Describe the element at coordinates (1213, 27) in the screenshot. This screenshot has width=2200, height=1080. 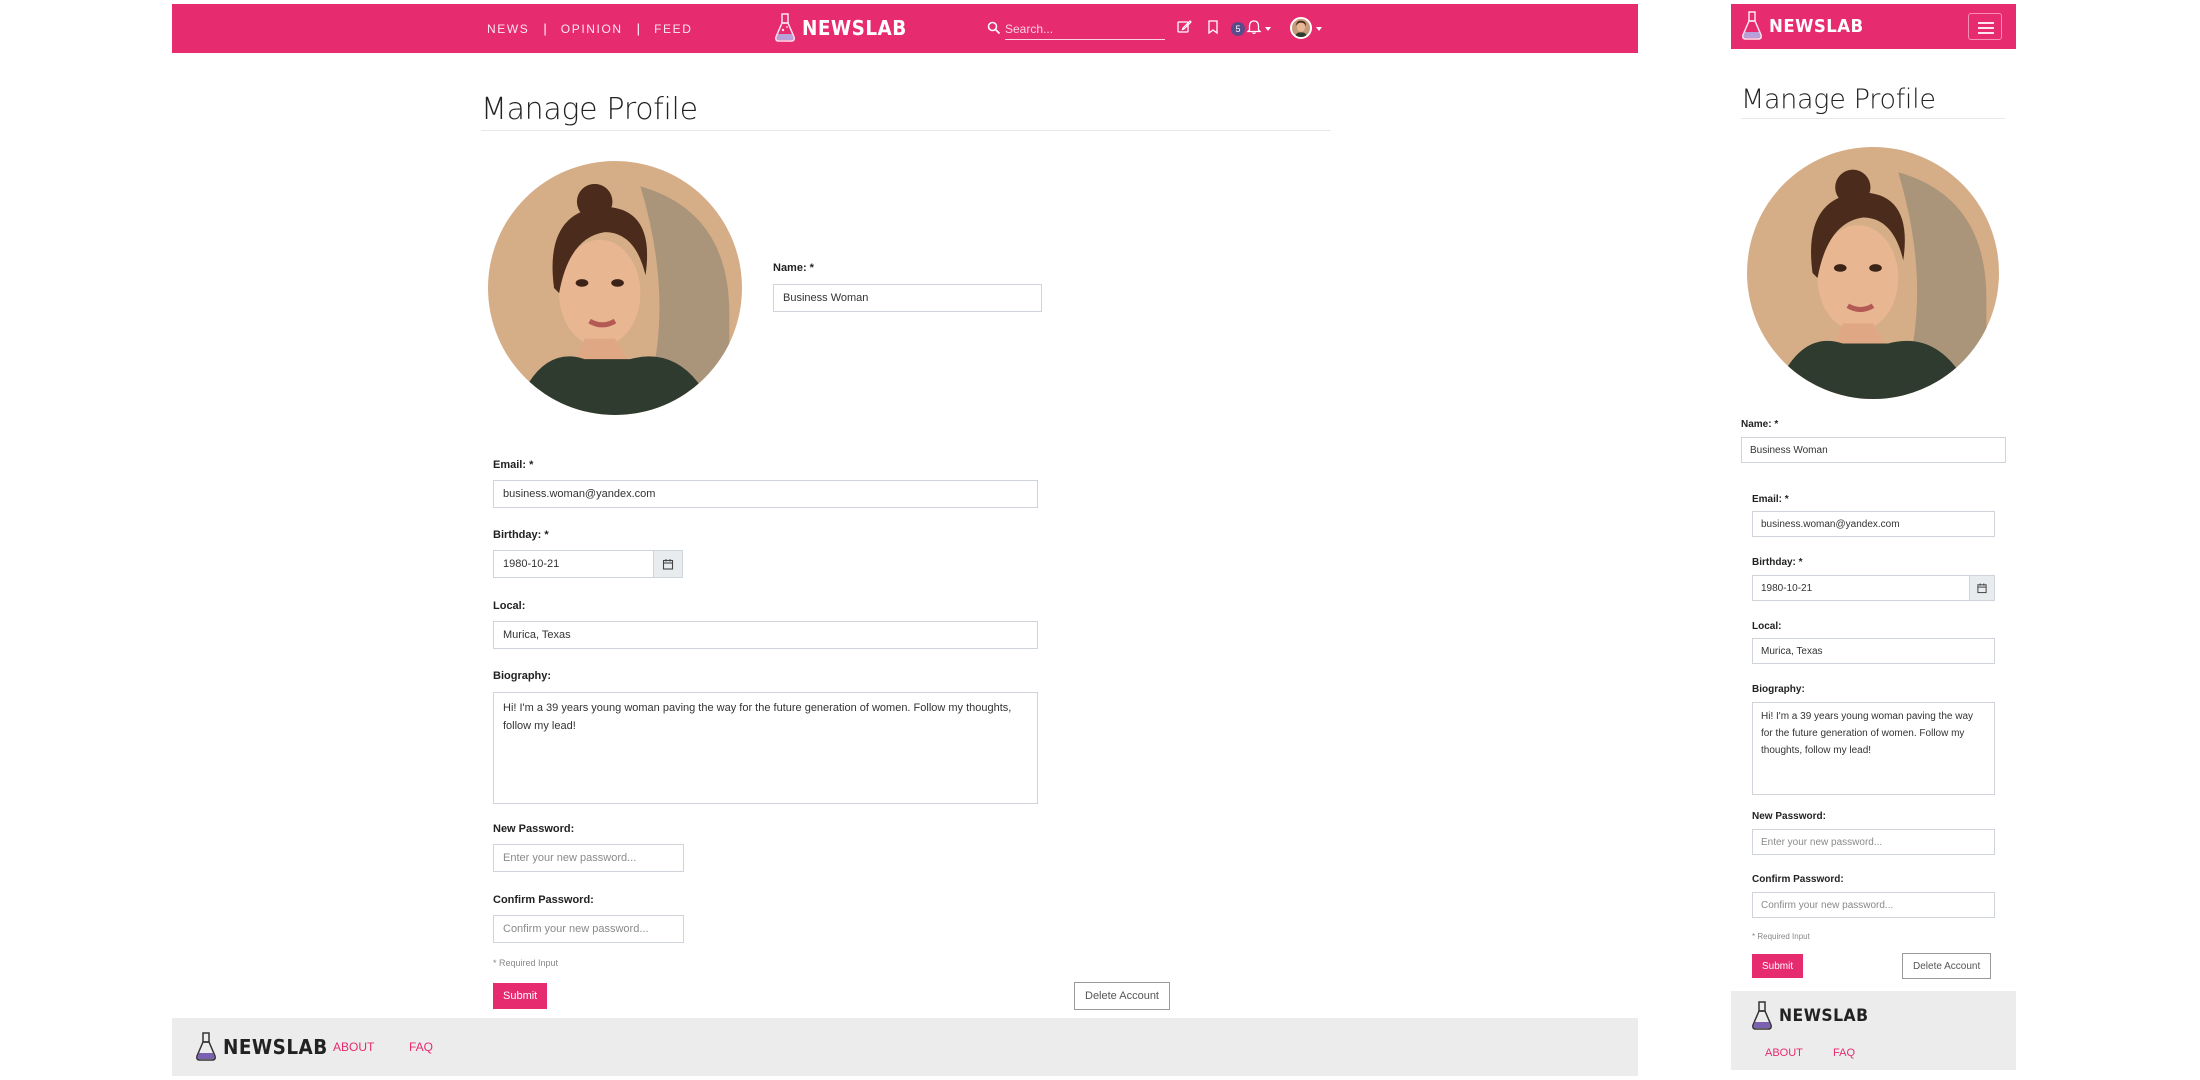
I see `bookmark-icon` at that location.